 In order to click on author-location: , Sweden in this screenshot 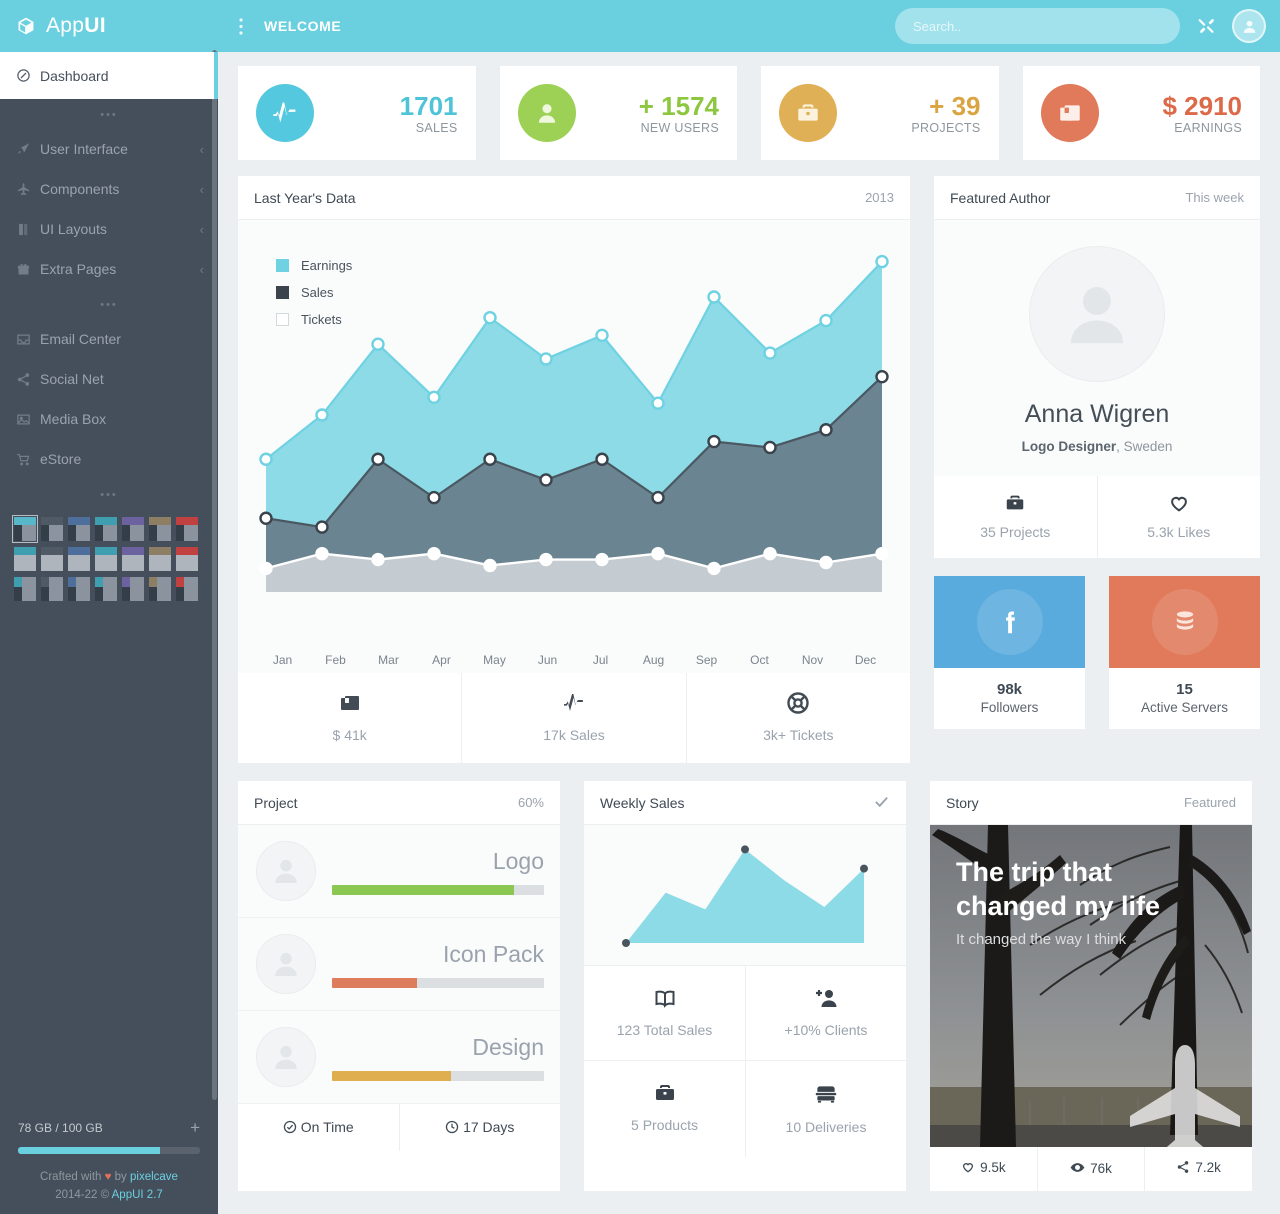, I will do `click(1144, 446)`.